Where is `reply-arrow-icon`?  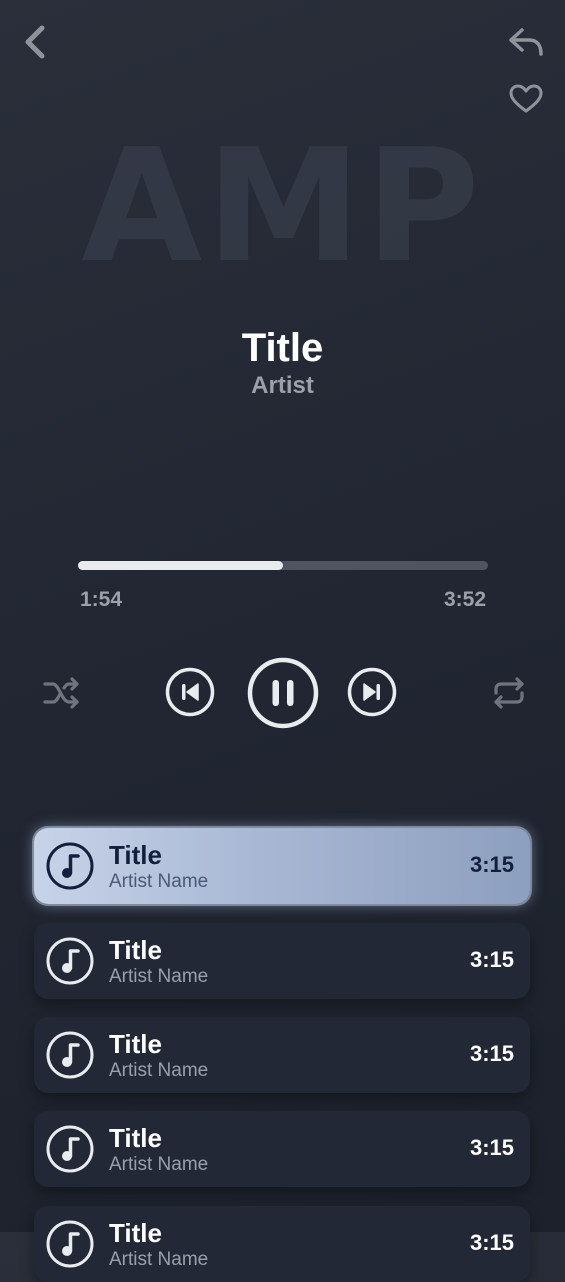 reply-arrow-icon is located at coordinates (526, 42).